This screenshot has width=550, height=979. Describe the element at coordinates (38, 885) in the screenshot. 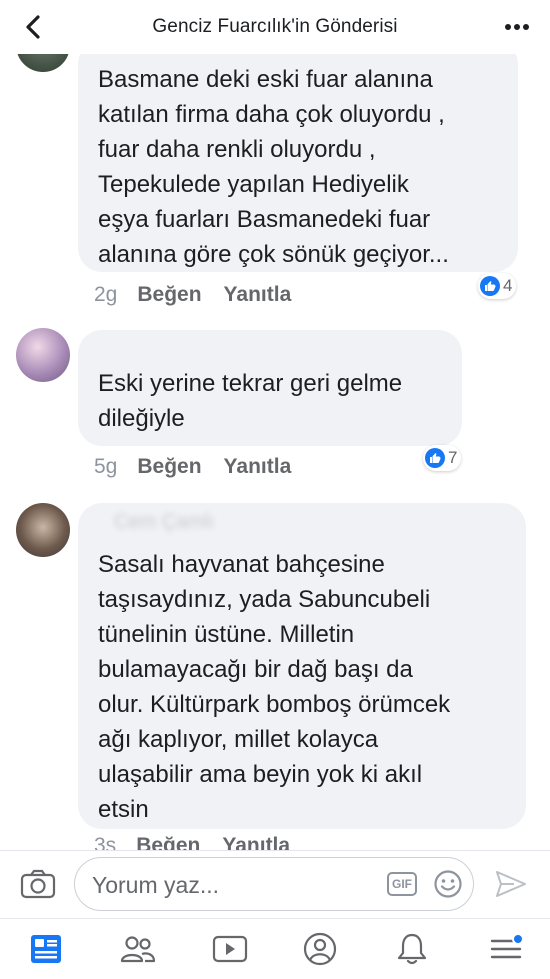

I see `camera-icon` at that location.